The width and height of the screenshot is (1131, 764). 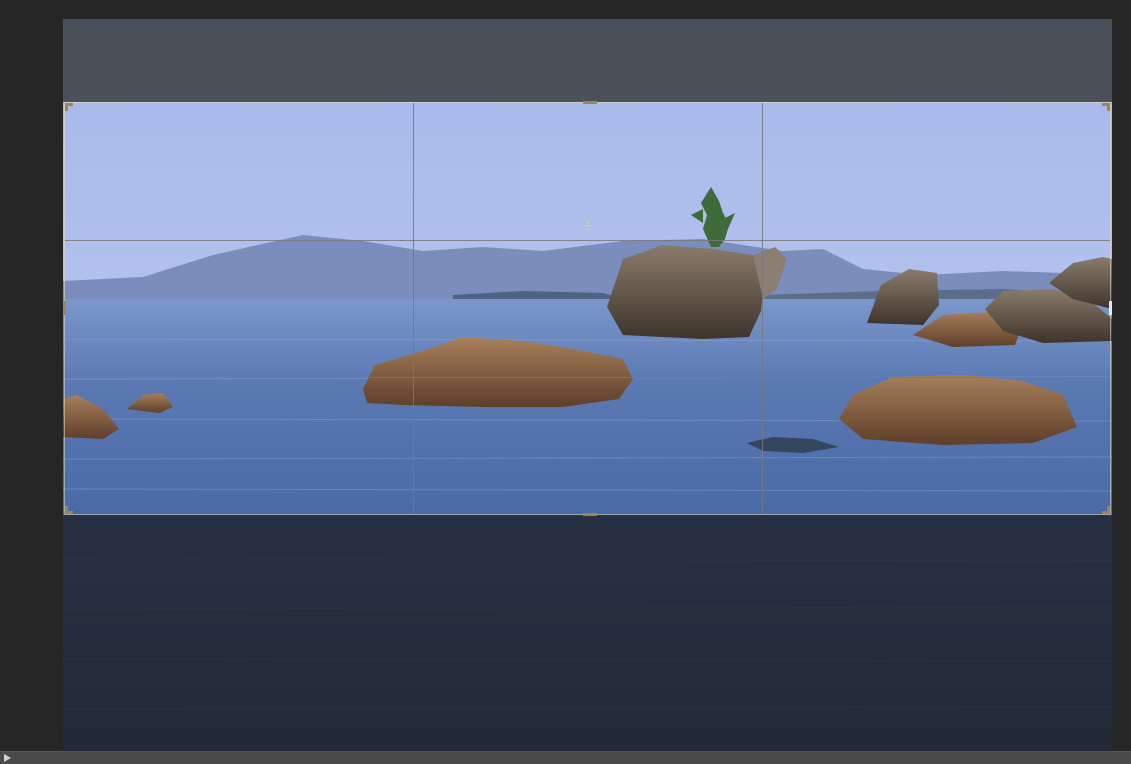 What do you see at coordinates (69, 123) in the screenshot?
I see `crop-handle-bottom-left` at bounding box center [69, 123].